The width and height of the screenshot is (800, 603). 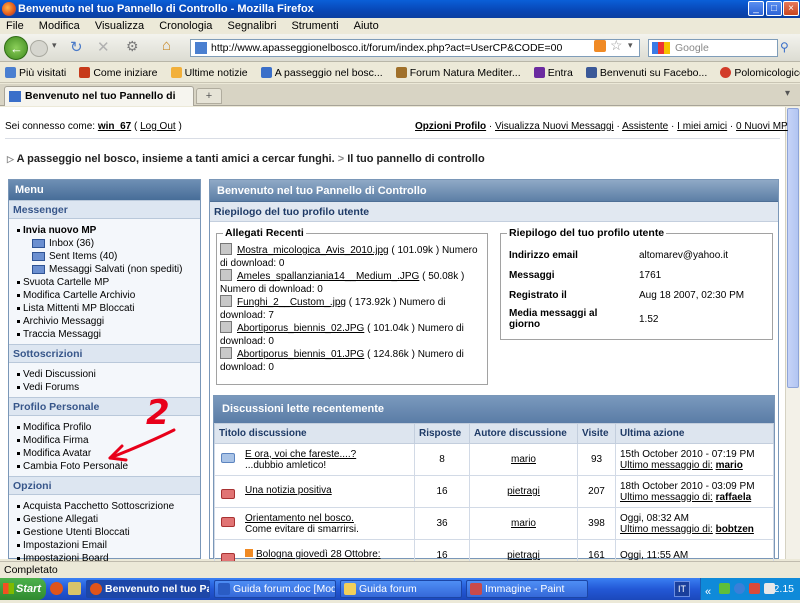 I want to click on view-topics-link: Vedi Discussioni, so click(x=107, y=374).